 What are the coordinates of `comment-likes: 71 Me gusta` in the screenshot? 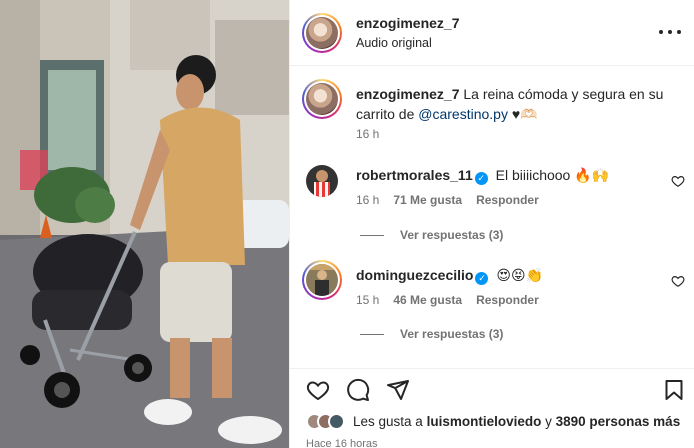 It's located at (427, 200).